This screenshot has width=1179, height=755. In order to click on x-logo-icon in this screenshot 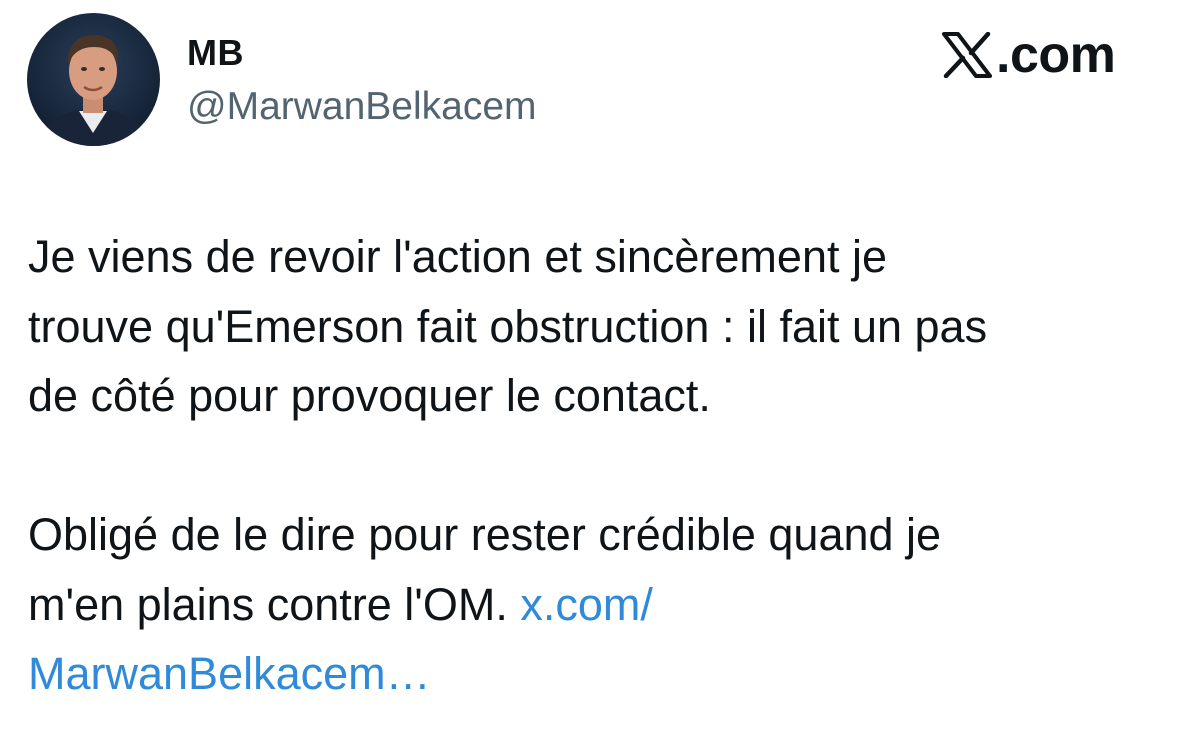, I will do `click(967, 55)`.